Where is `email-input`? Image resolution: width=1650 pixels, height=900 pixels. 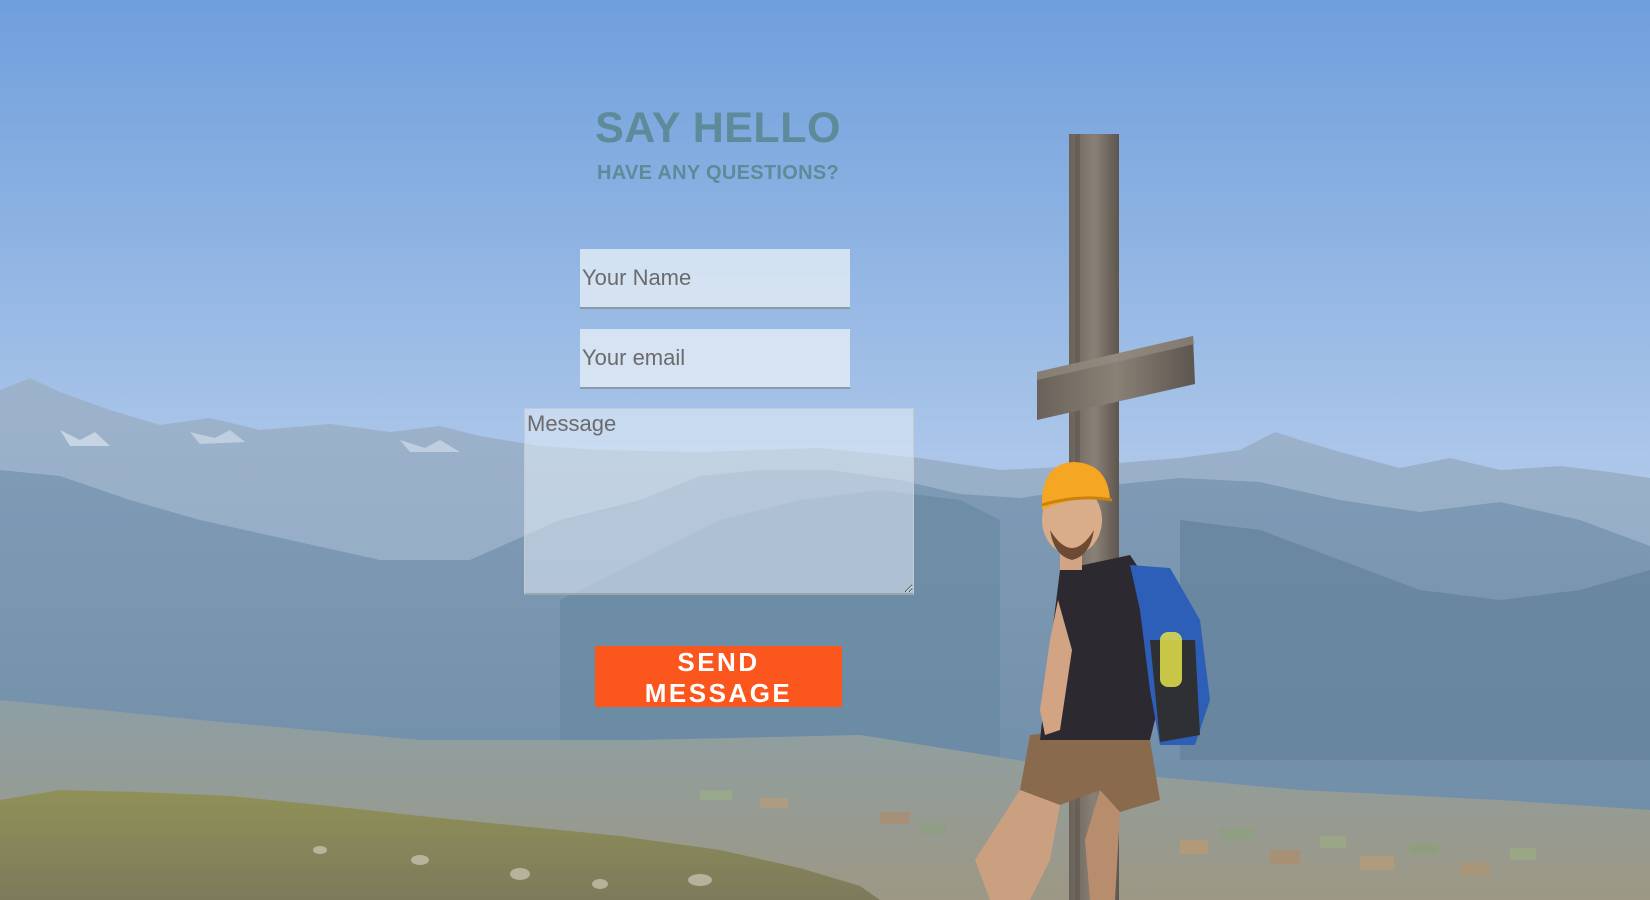
email-input is located at coordinates (715, 359).